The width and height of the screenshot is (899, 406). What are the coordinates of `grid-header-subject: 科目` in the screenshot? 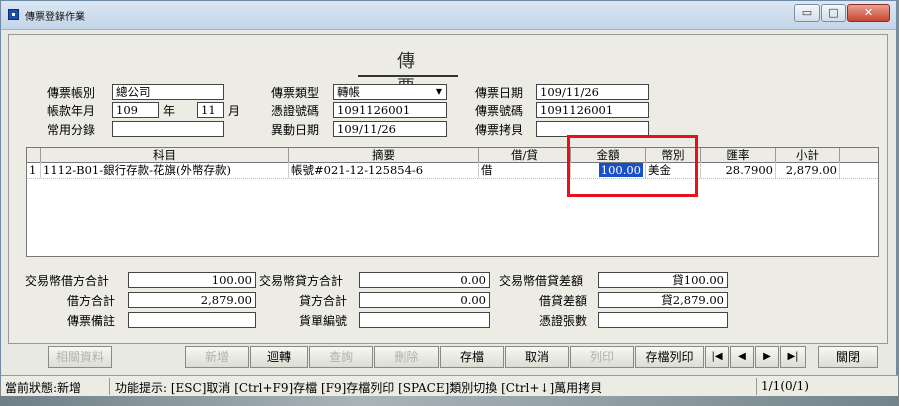 It's located at (165, 155).